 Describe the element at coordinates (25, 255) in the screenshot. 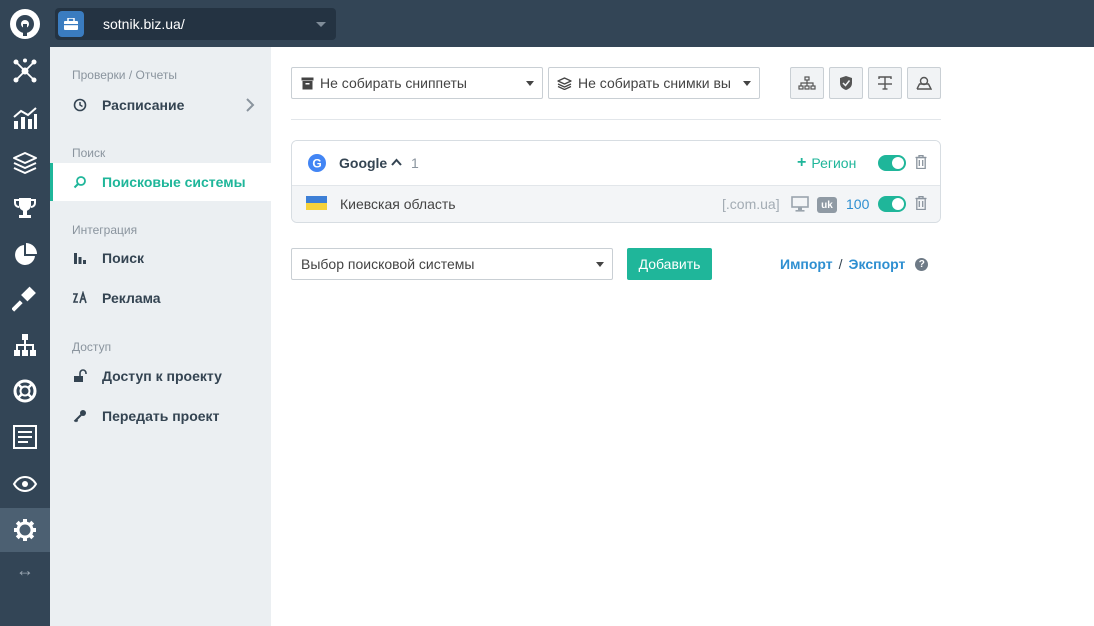

I see `rail-pie-button` at that location.